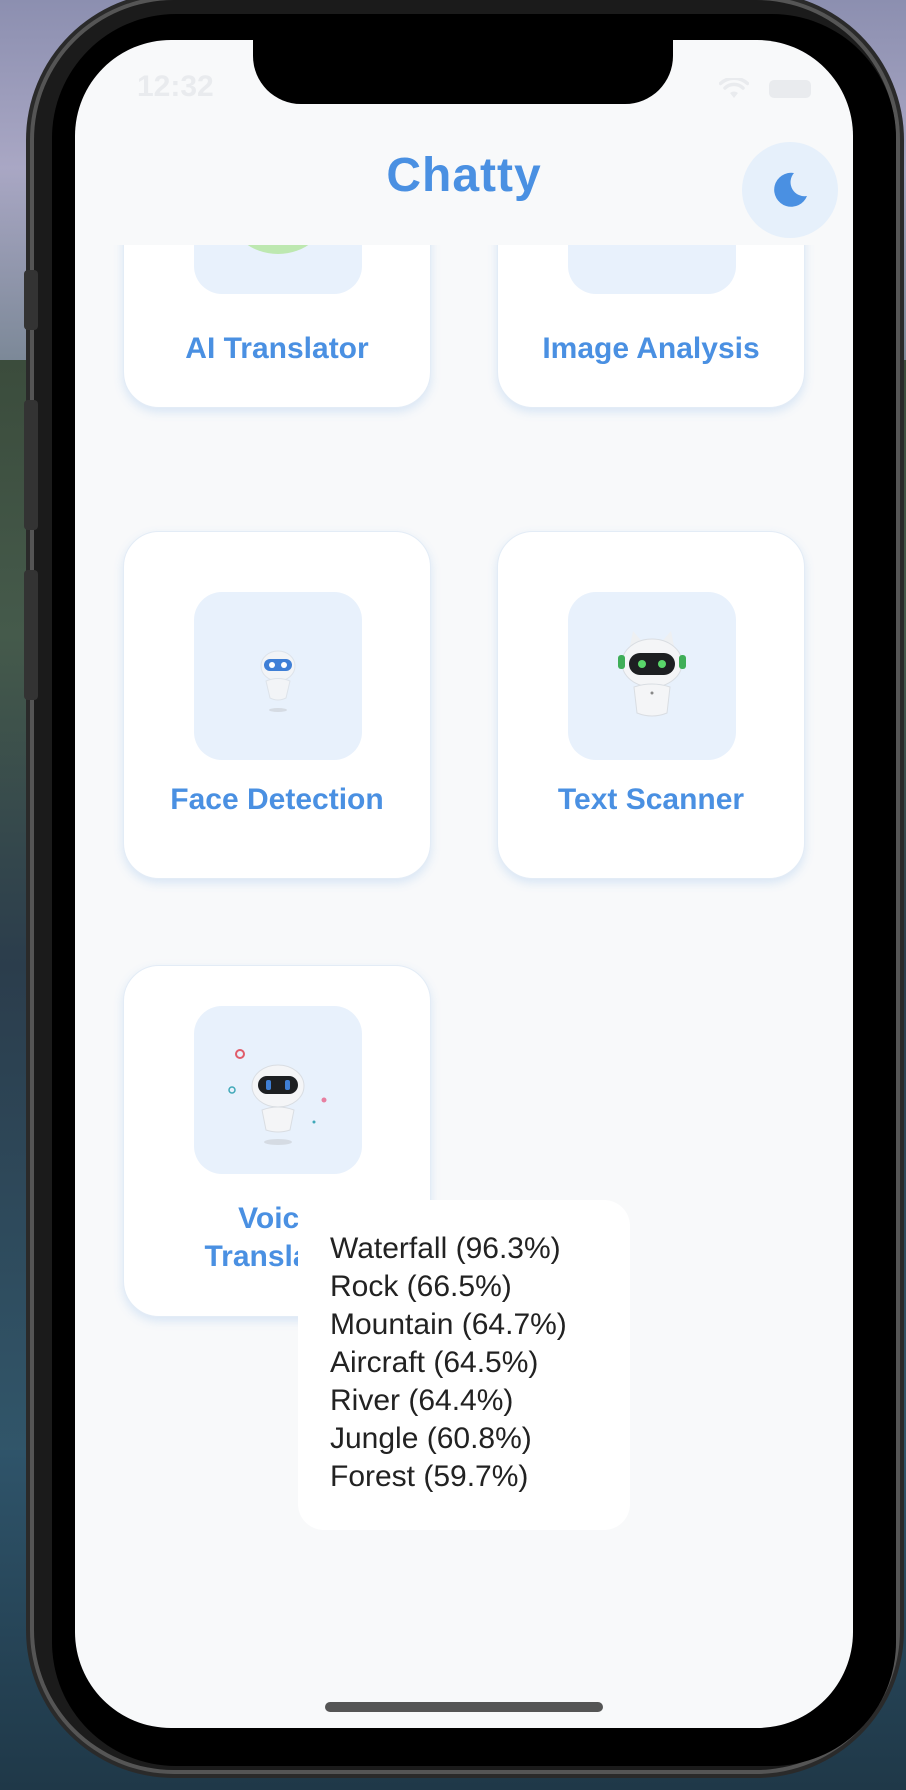 This screenshot has height=1790, width=906. What do you see at coordinates (464, 175) in the screenshot?
I see `app-title: Chatty` at bounding box center [464, 175].